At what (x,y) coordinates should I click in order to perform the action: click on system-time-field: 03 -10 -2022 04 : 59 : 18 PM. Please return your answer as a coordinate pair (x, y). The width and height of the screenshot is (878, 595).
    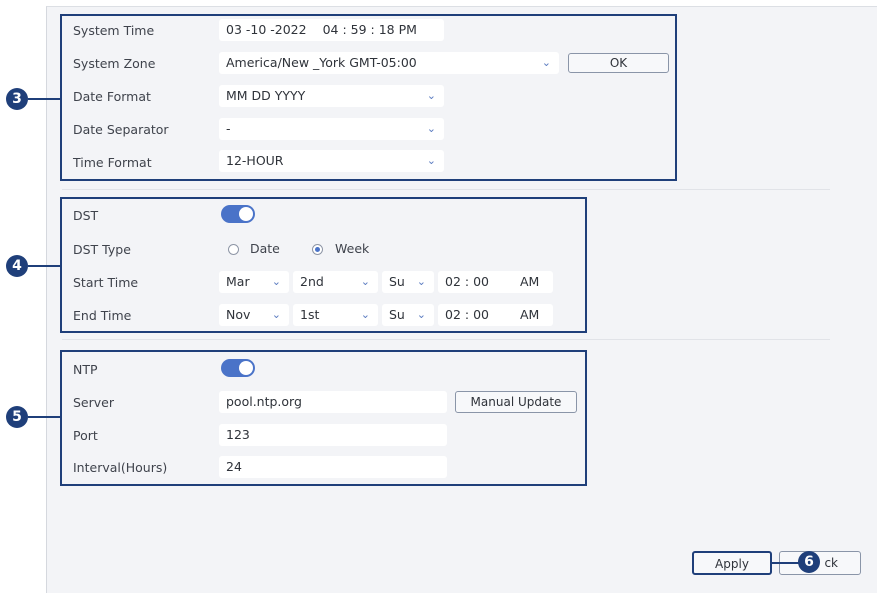
    Looking at the image, I should click on (331, 30).